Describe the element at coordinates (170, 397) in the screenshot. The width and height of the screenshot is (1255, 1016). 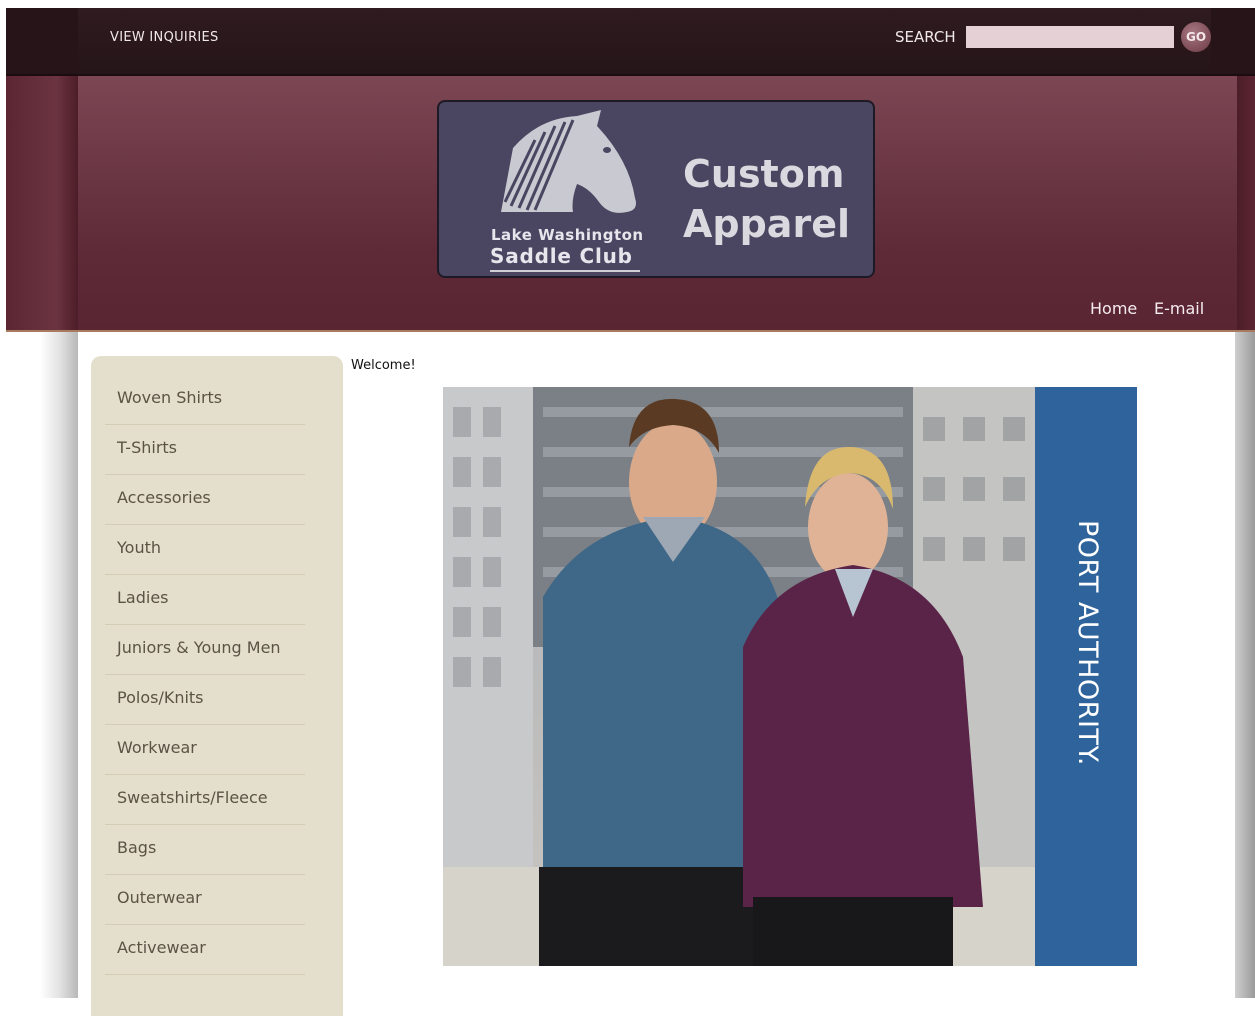
I see `sidebar-item-label: Woven Shirts` at that location.